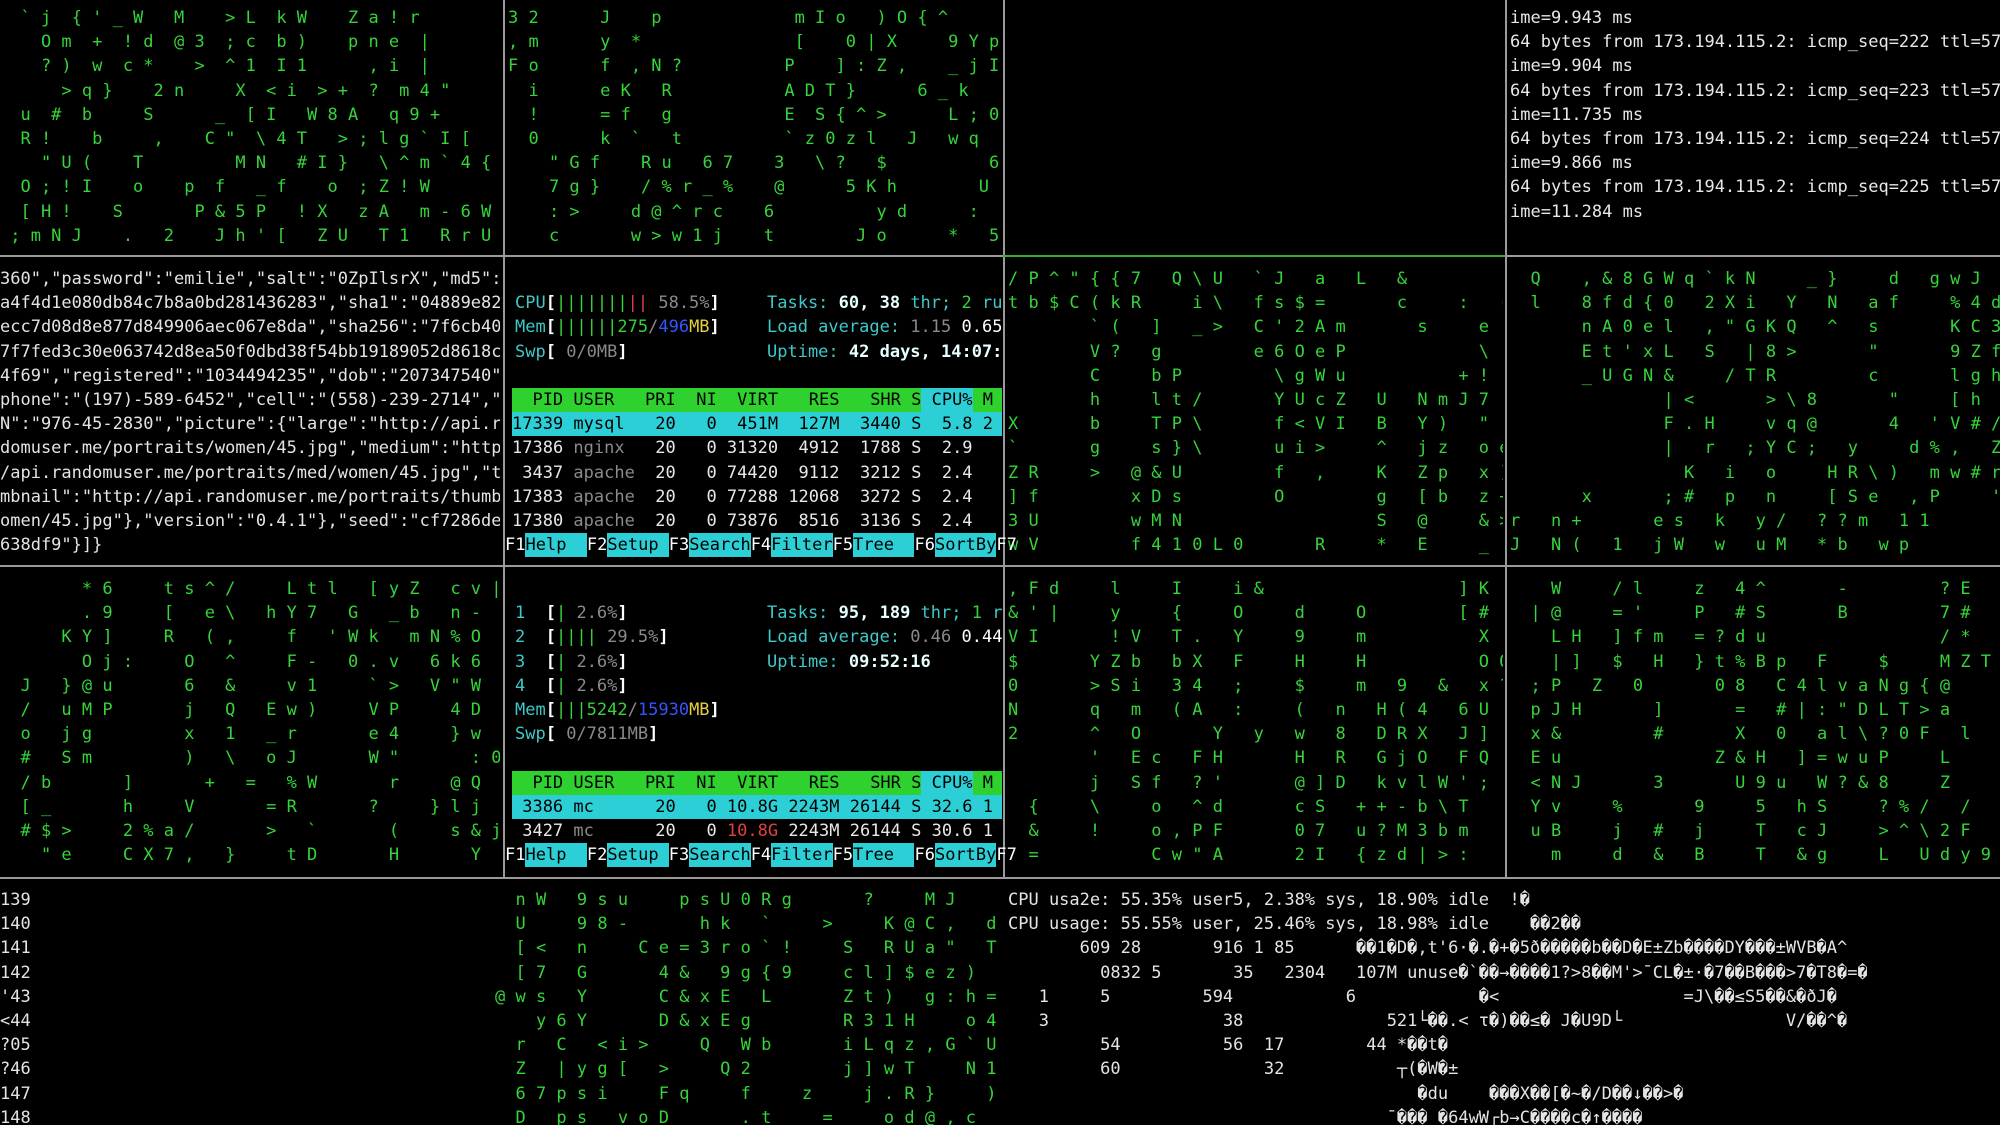 This screenshot has width=2000, height=1125. I want to click on text-line: 147, so click(15, 1093).